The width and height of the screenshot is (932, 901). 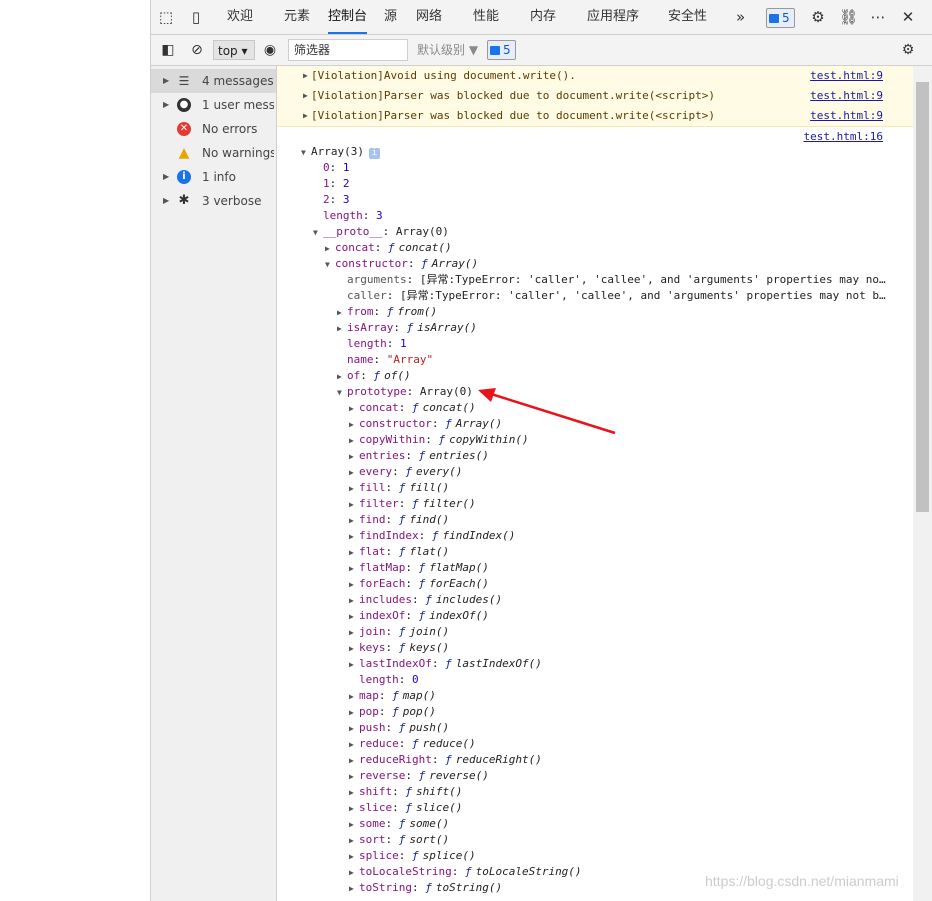 I want to click on toolbar-issues-badge: 5, so click(x=501, y=50).